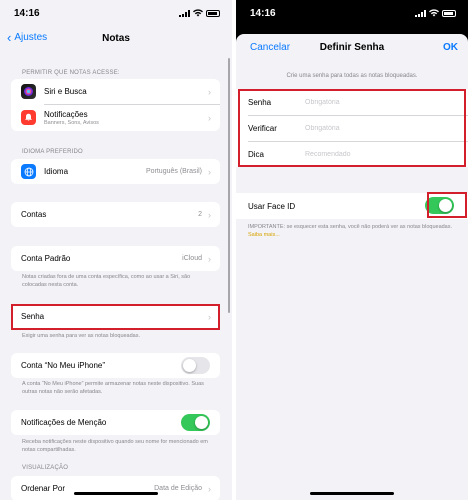  What do you see at coordinates (28, 91) in the screenshot?
I see `siri-icon` at bounding box center [28, 91].